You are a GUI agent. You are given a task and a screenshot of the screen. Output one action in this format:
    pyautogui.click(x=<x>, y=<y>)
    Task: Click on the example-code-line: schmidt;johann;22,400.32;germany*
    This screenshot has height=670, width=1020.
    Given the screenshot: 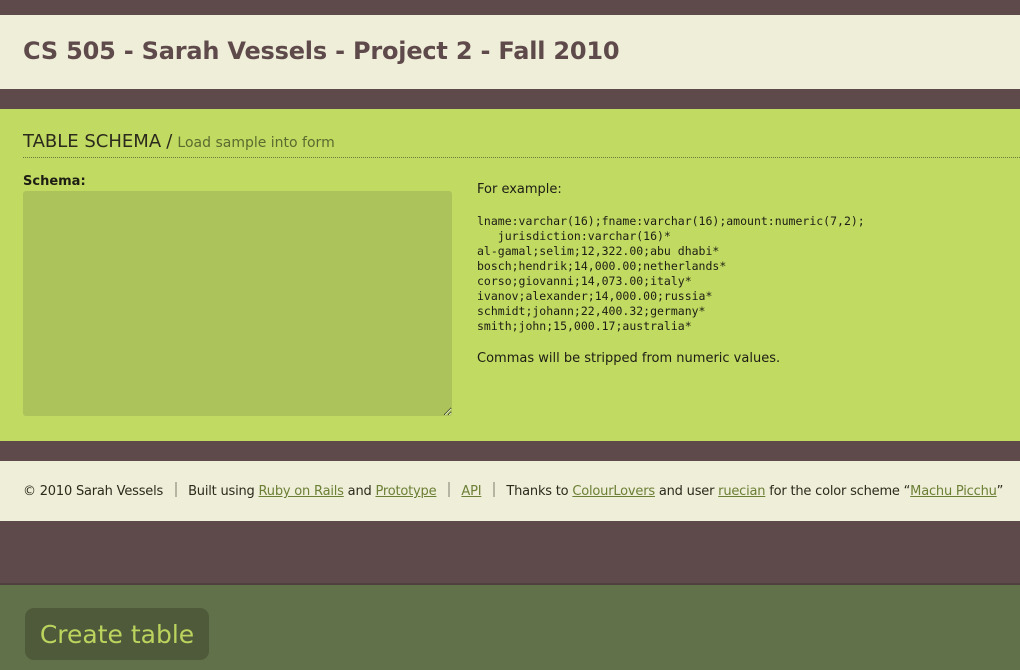 What is the action you would take?
    pyautogui.click(x=591, y=311)
    